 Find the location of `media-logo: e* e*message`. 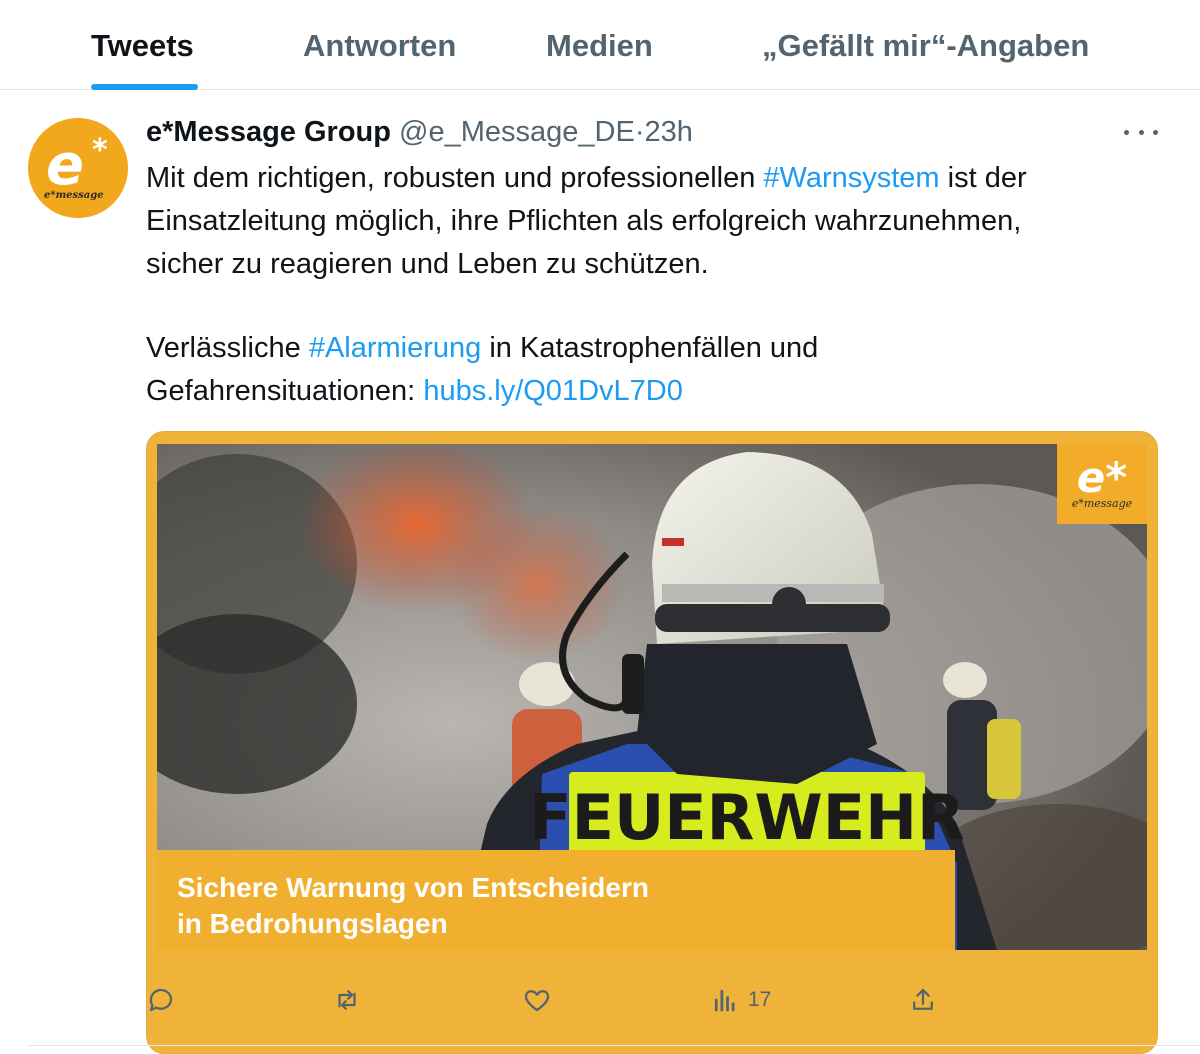

media-logo: e* e*message is located at coordinates (1102, 484).